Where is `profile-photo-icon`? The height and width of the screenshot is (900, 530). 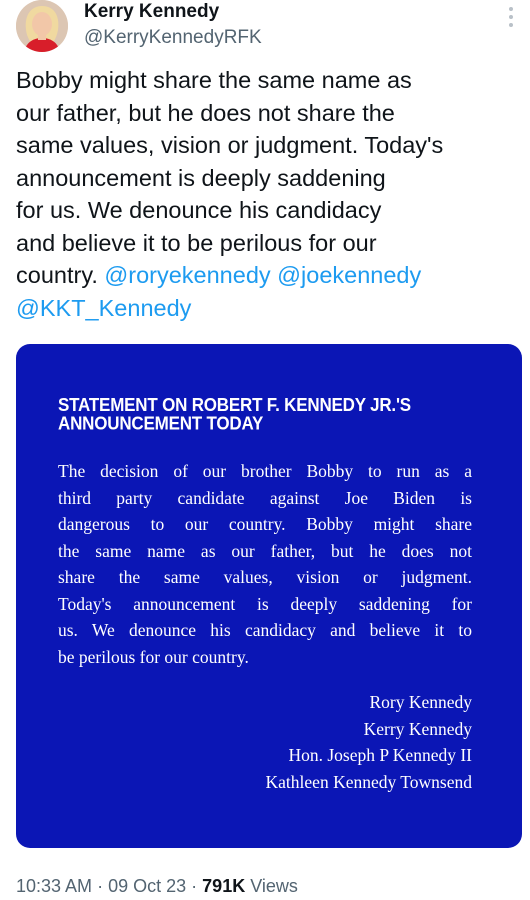 profile-photo-icon is located at coordinates (42, 26).